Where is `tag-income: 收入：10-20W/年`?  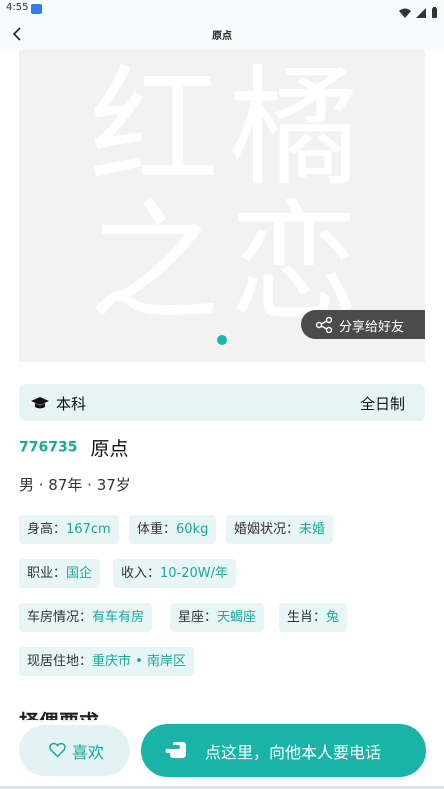
tag-income: 收入：10-20W/年 is located at coordinates (175, 573).